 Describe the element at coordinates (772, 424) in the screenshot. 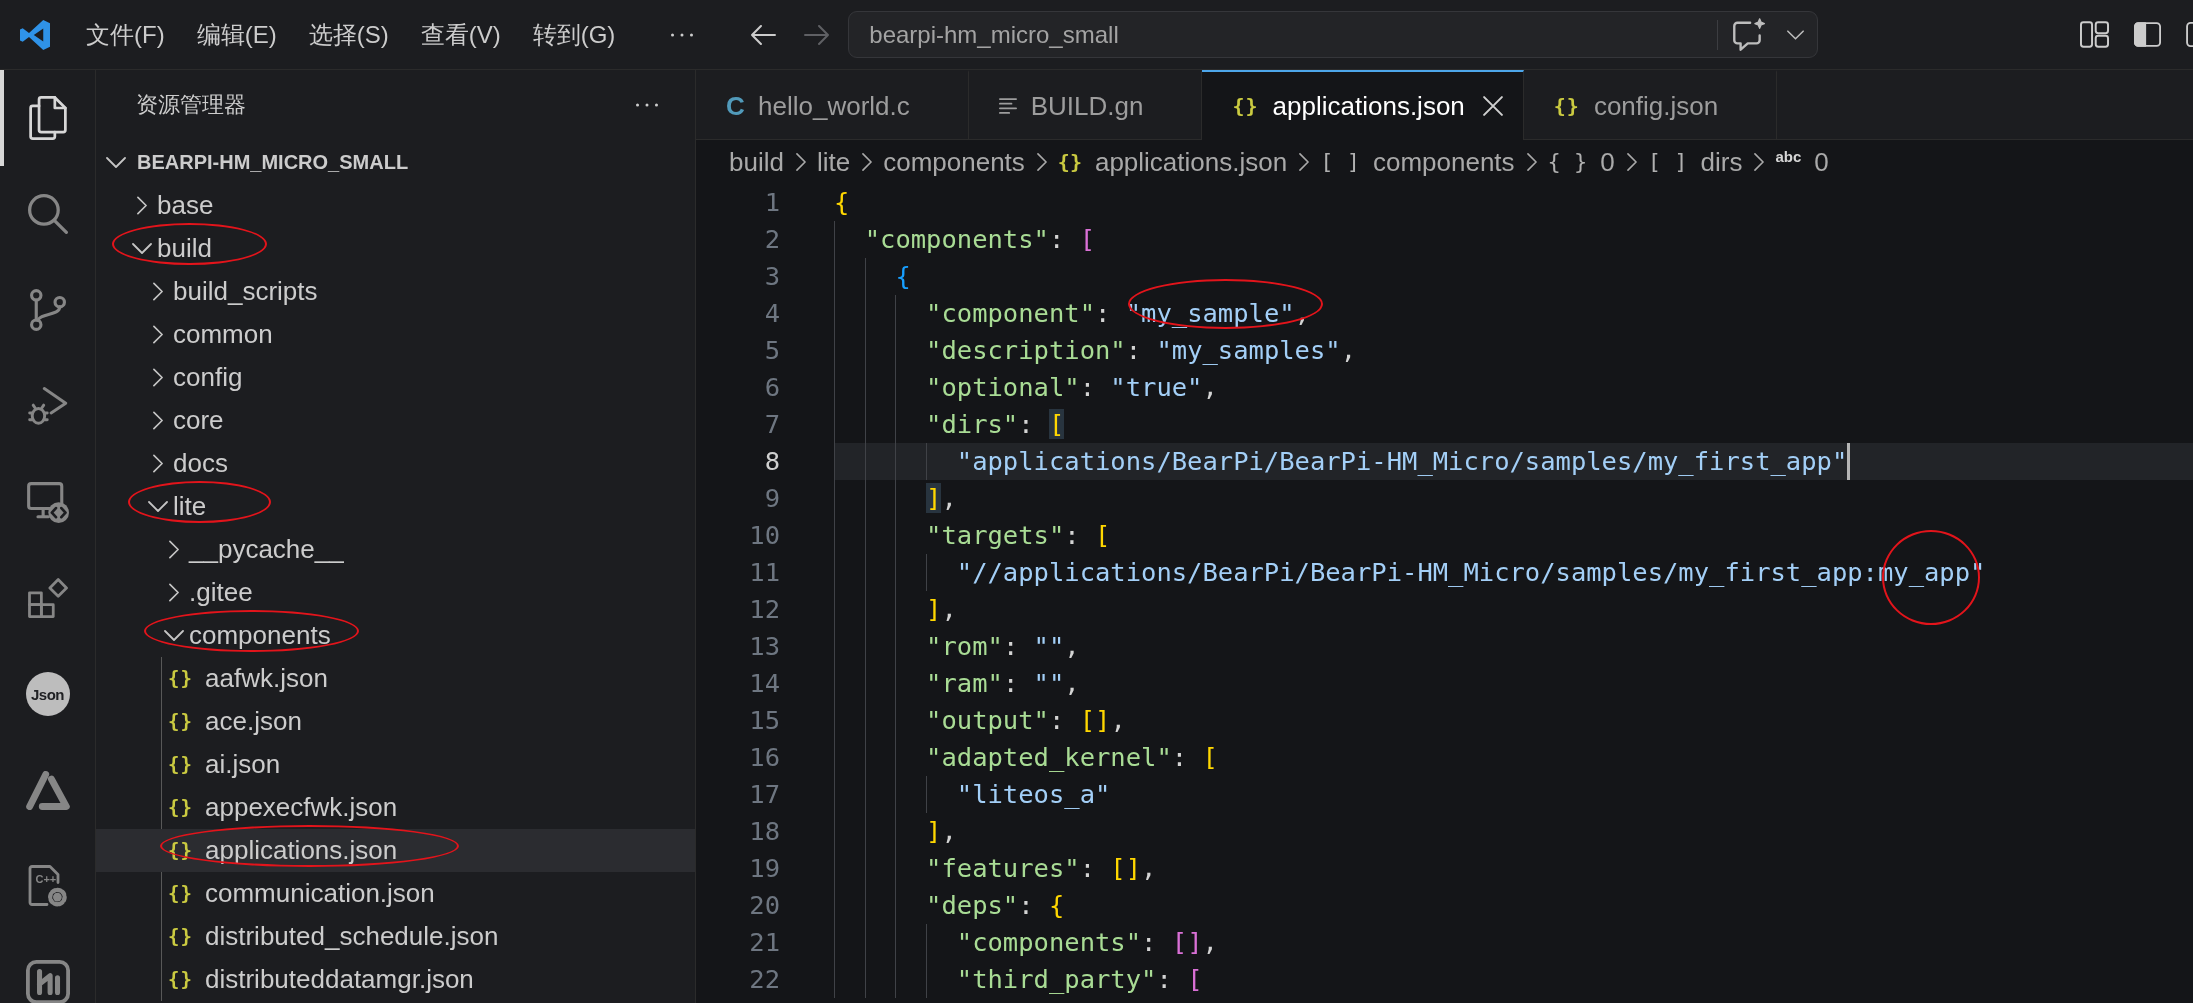

I see `line-number: 7` at that location.